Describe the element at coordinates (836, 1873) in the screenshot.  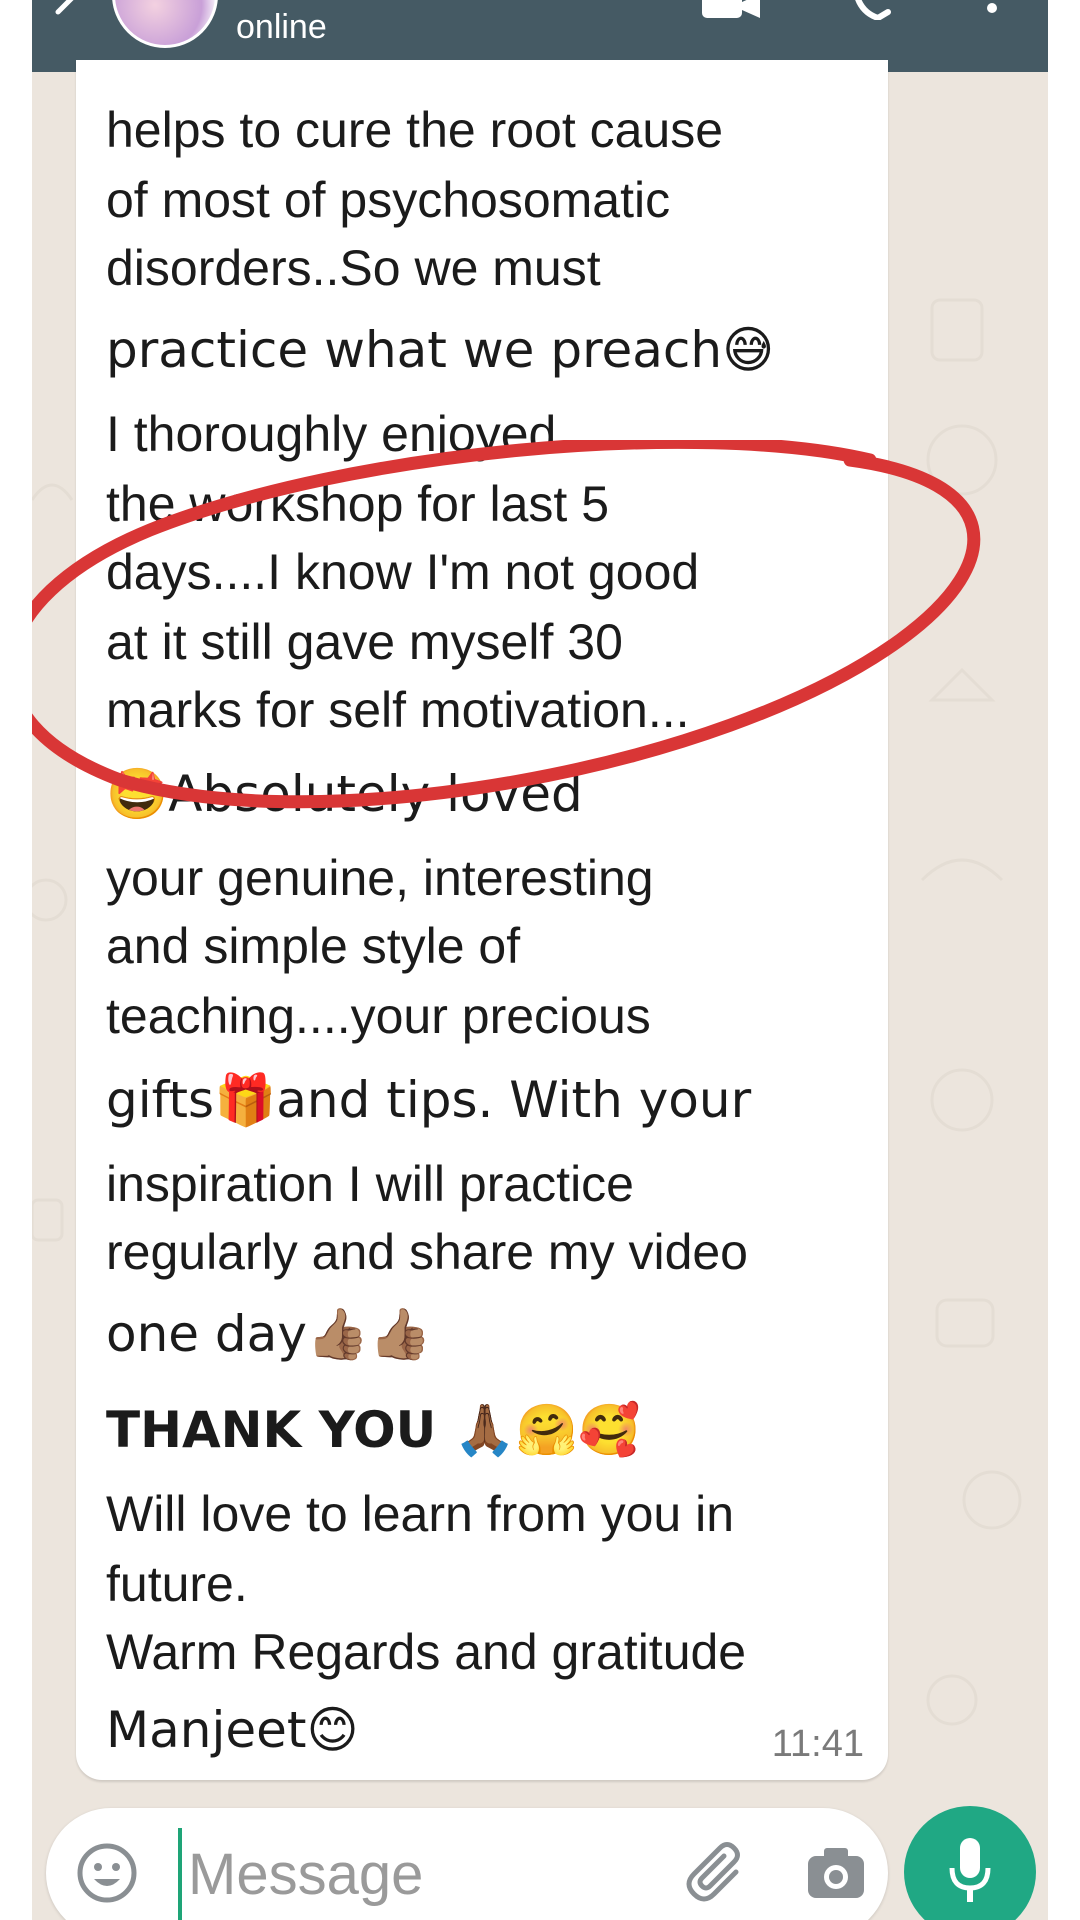
I see `camera-icon` at that location.